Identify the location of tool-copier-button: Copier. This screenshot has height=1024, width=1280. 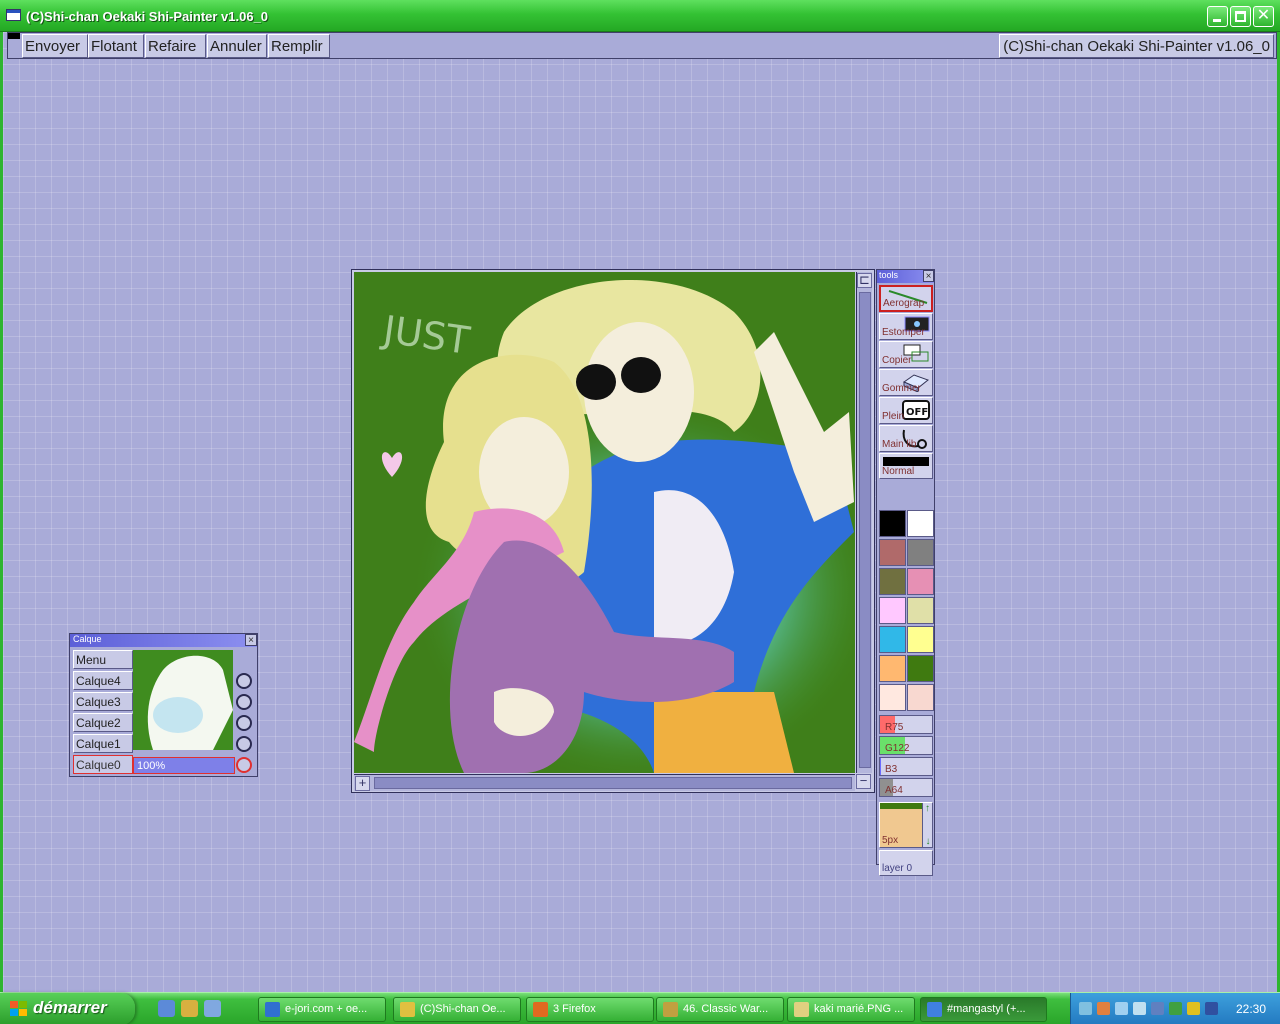
(906, 354).